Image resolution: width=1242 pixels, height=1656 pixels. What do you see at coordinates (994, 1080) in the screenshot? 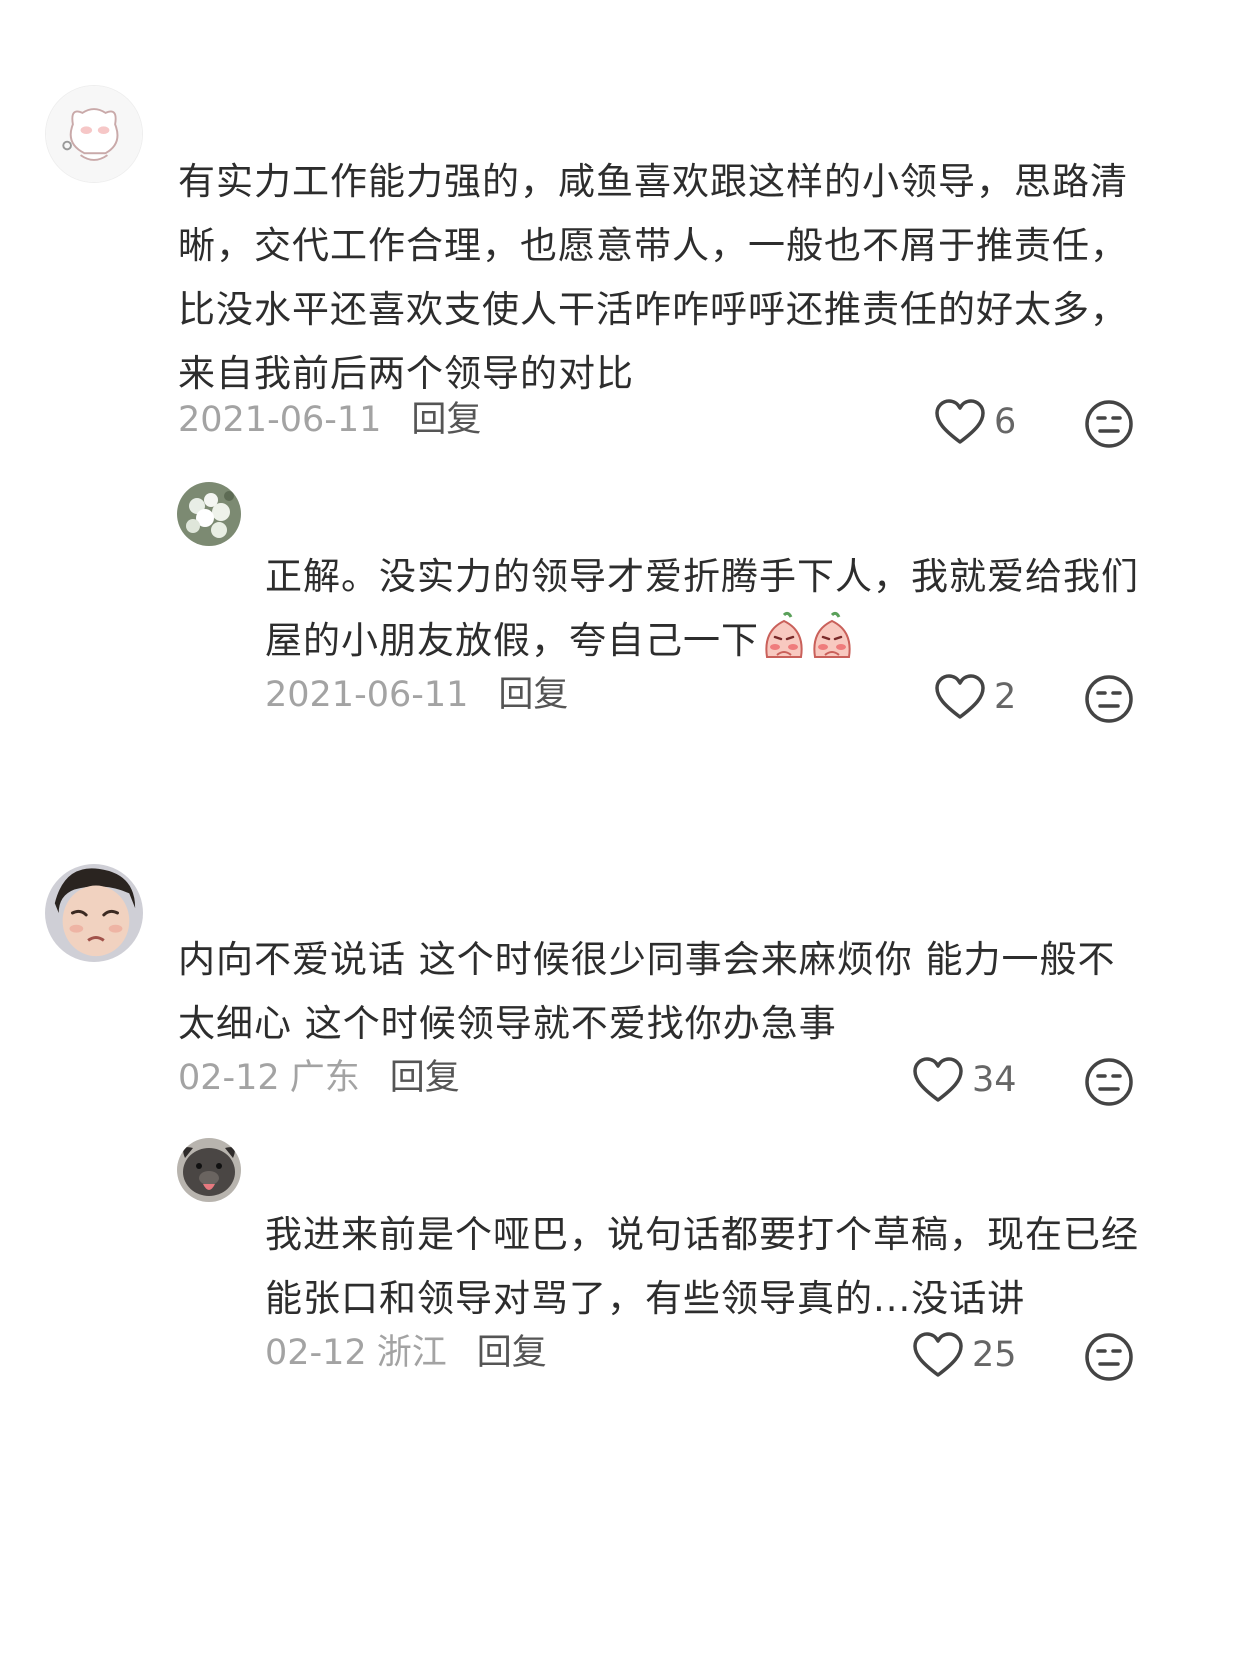
I see `like-count: 34` at bounding box center [994, 1080].